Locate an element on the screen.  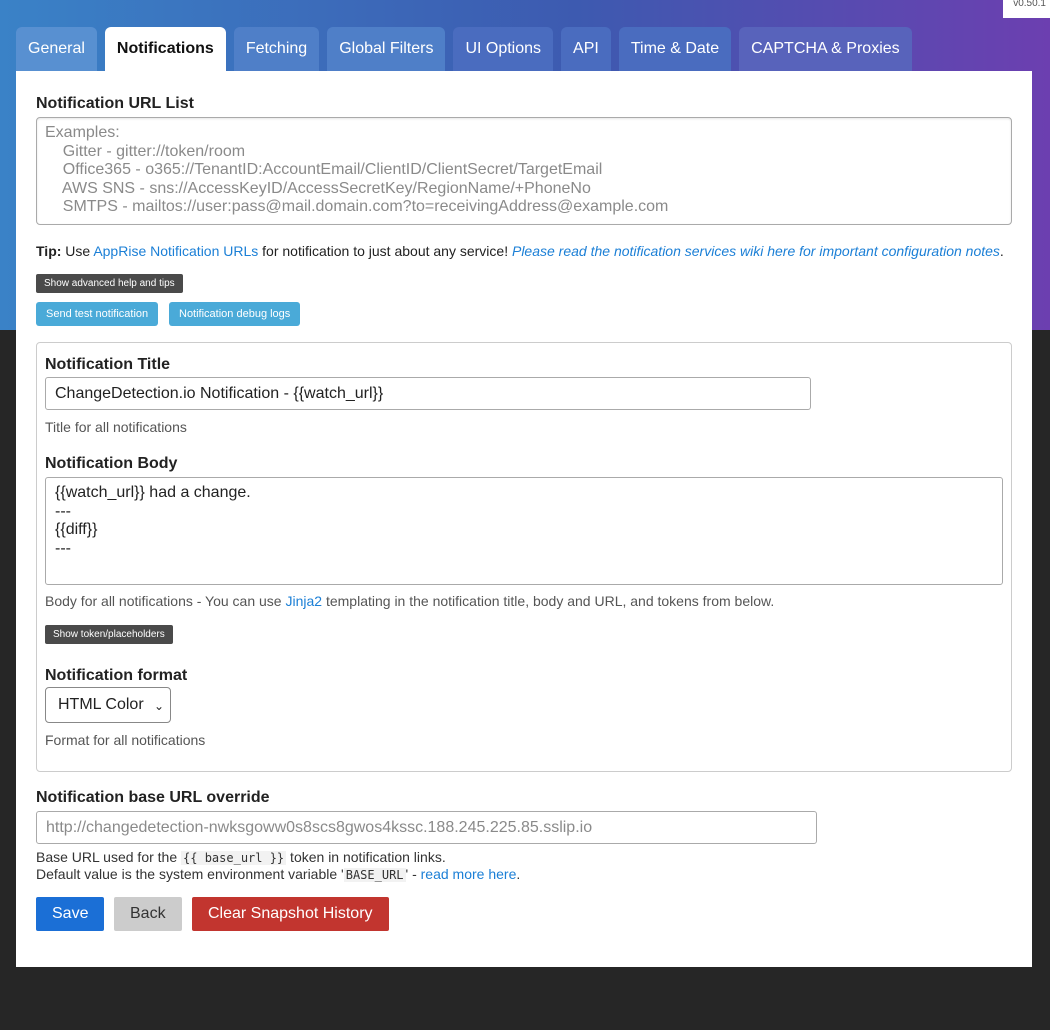
tab-notifications: Notifications is located at coordinates (165, 49).